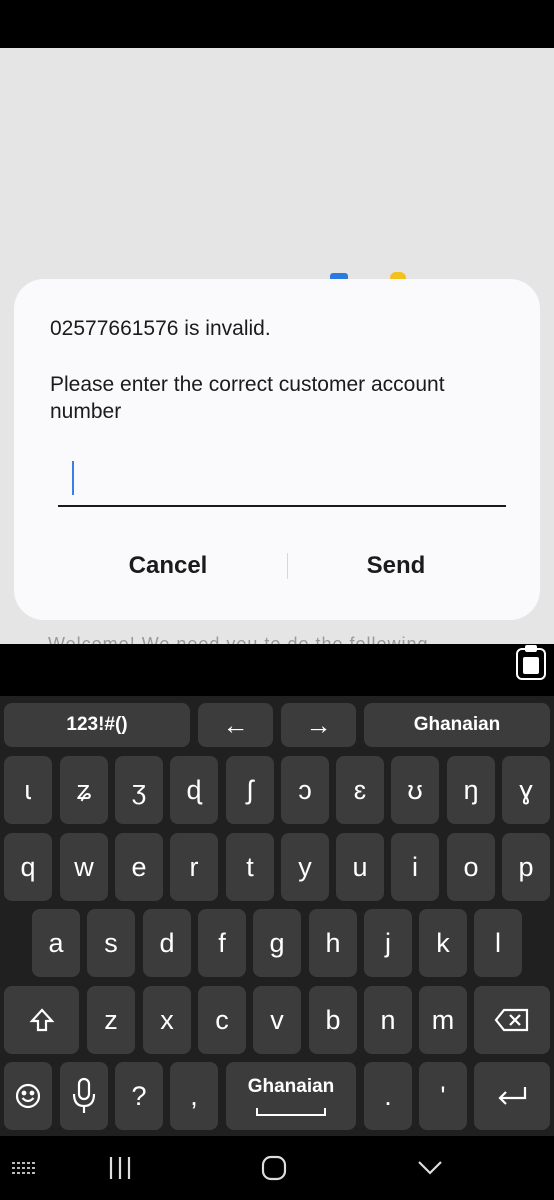  What do you see at coordinates (222, 943) in the screenshot?
I see `key-f: f` at bounding box center [222, 943].